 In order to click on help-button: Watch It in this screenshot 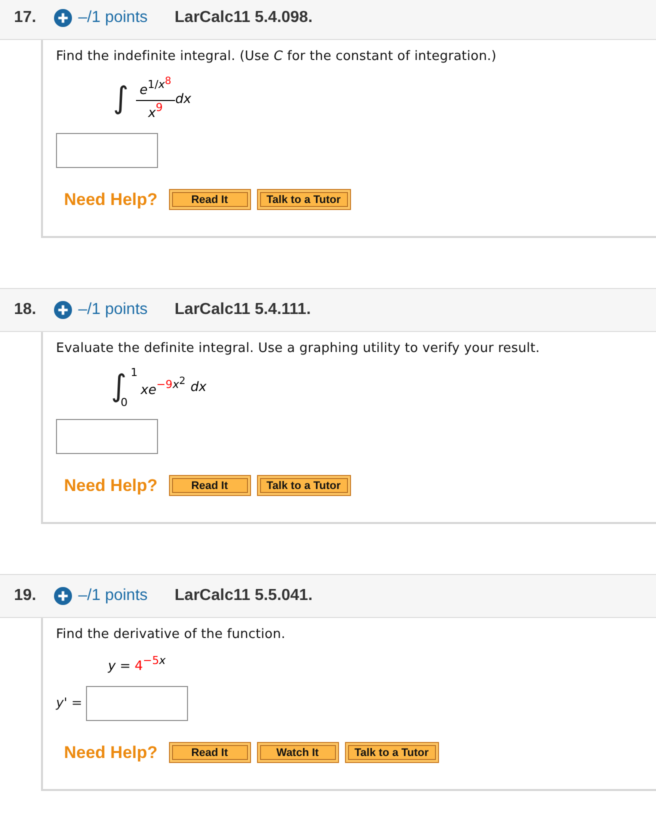, I will do `click(297, 752)`.